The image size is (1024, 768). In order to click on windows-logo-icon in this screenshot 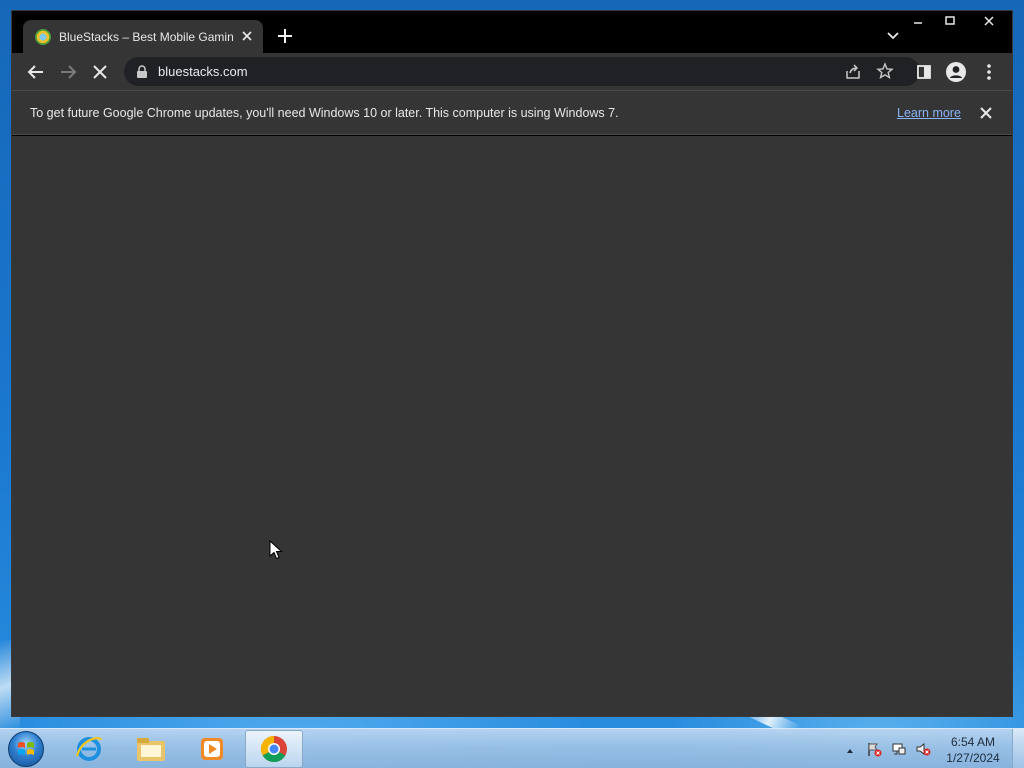, I will do `click(26, 748)`.